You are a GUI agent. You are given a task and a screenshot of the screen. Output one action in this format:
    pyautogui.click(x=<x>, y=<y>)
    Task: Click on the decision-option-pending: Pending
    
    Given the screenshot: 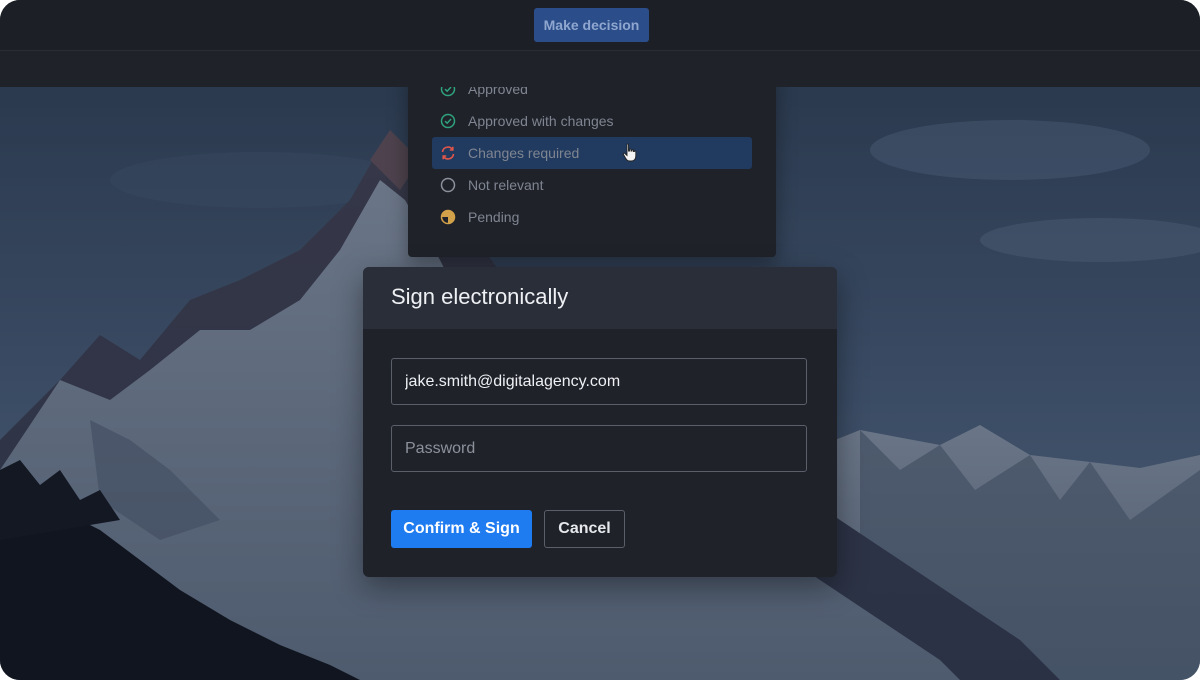 What is the action you would take?
    pyautogui.click(x=592, y=217)
    